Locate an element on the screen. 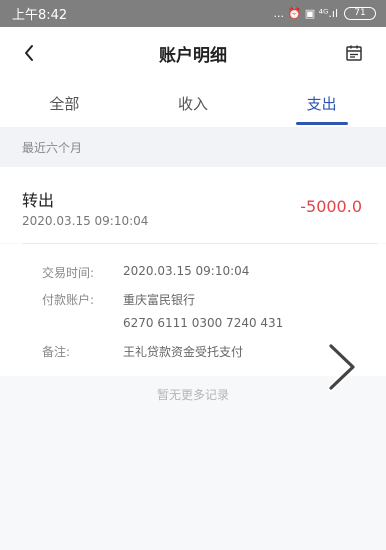 The image size is (386, 550). tab-income: 收入 is located at coordinates (193, 103).